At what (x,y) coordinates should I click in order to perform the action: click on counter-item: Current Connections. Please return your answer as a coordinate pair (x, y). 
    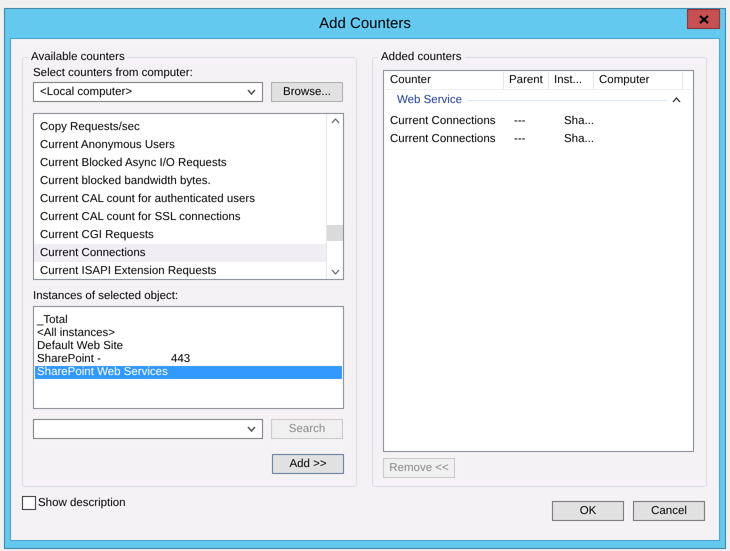
    Looking at the image, I should click on (180, 253).